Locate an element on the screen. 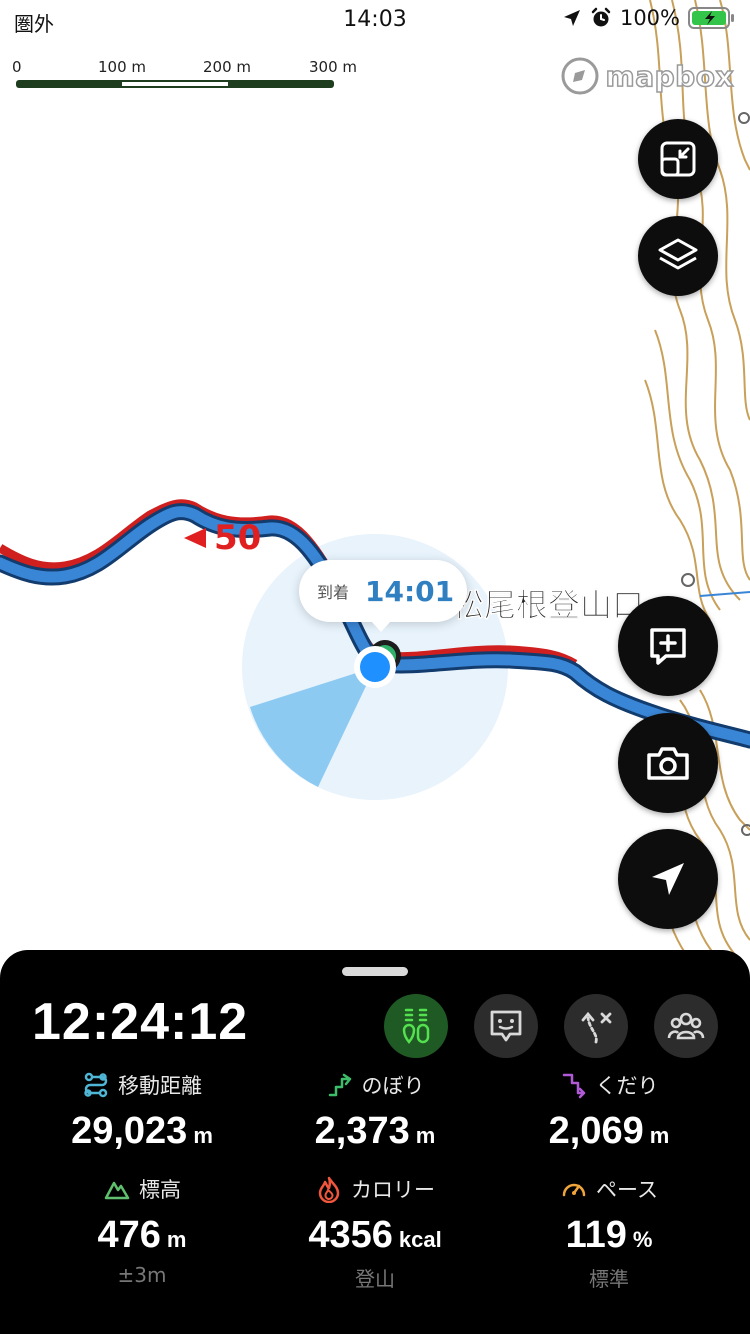  layers-button is located at coordinates (678, 256).